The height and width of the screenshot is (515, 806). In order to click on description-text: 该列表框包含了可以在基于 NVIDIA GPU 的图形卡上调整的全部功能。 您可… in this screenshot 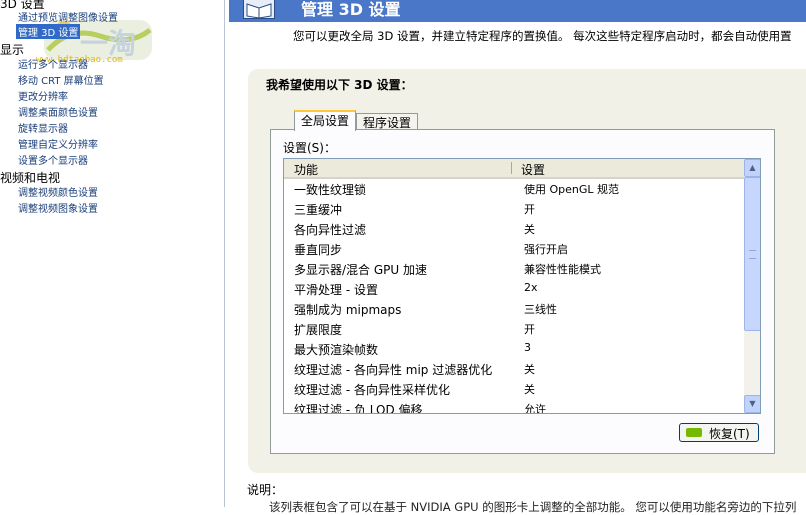, I will do `click(533, 507)`.